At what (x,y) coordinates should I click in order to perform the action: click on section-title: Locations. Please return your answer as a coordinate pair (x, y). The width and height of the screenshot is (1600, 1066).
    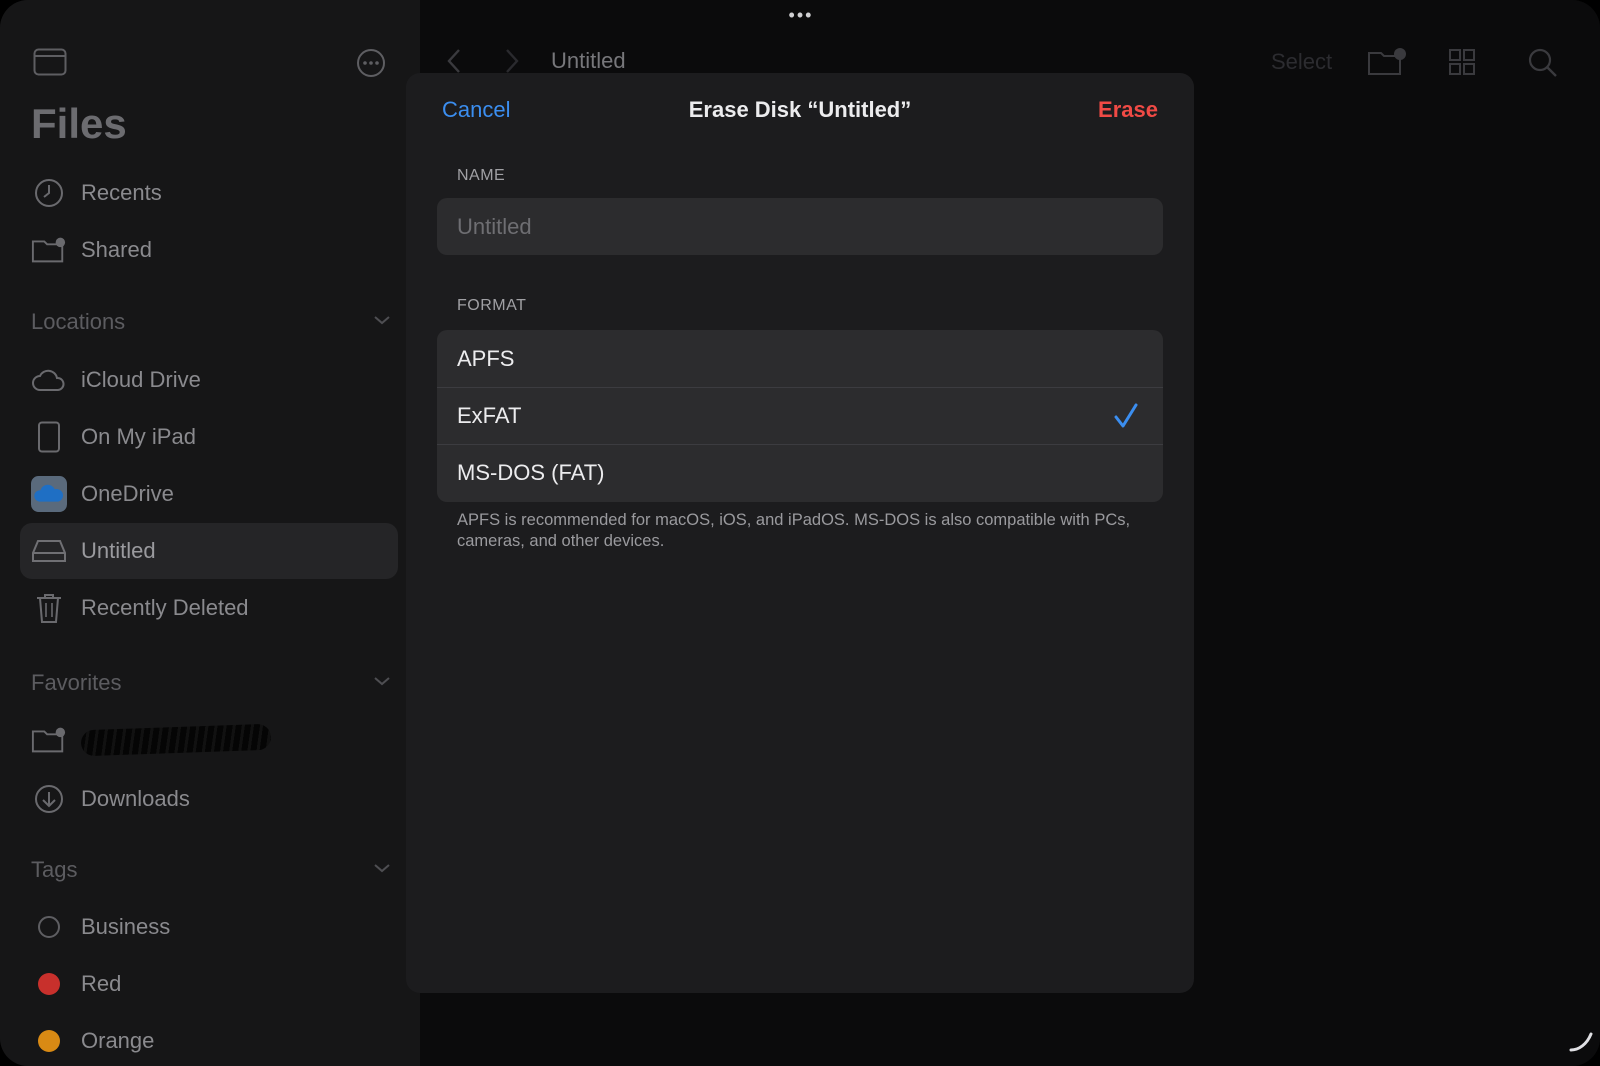
    Looking at the image, I should click on (78, 321).